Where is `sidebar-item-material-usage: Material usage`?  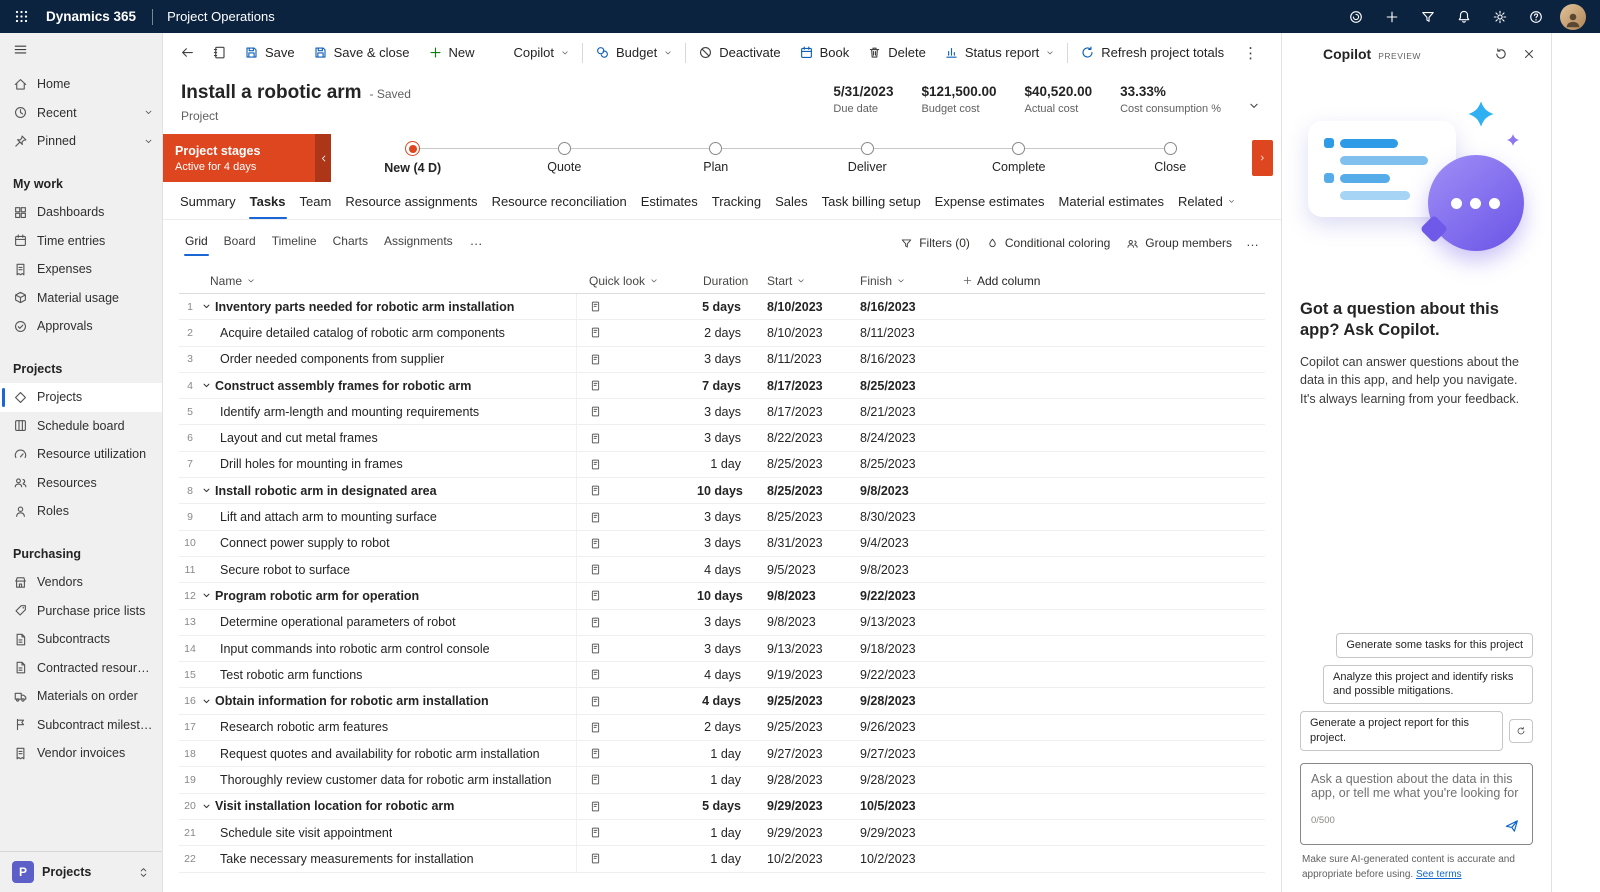
sidebar-item-material-usage: Material usage is located at coordinates (81, 298).